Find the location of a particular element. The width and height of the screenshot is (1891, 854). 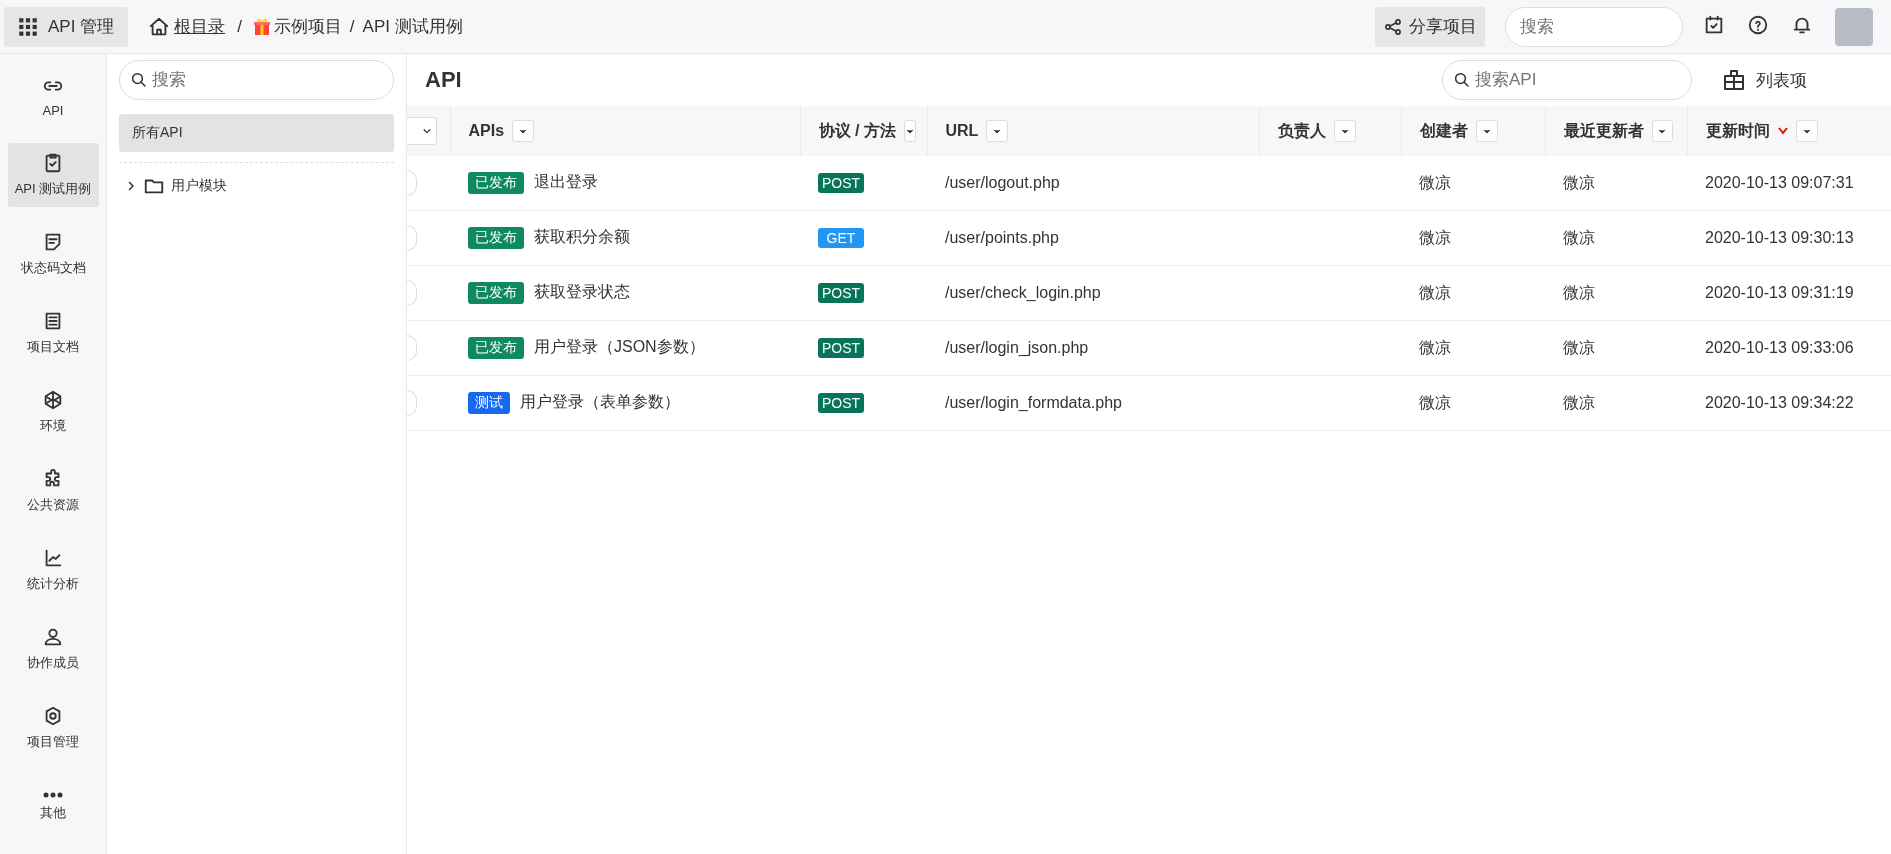

nav-item: 统计分析 is located at coordinates (53, 570).